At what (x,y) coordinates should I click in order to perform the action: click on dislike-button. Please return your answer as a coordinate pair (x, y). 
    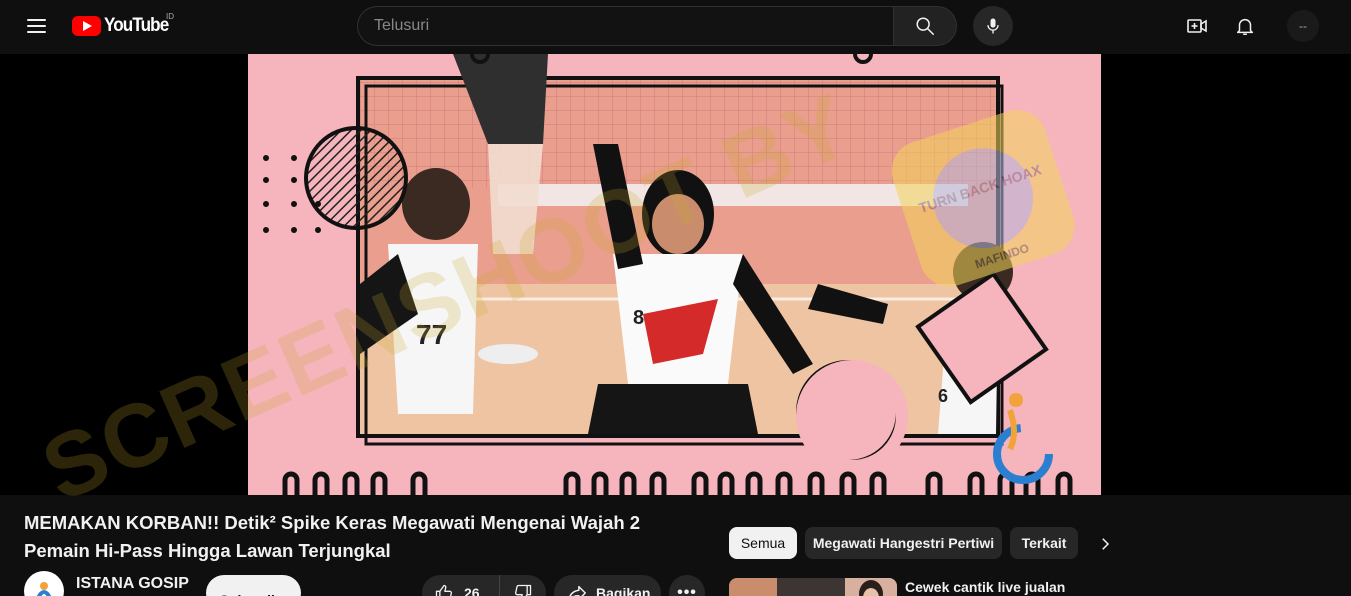
    Looking at the image, I should click on (523, 585).